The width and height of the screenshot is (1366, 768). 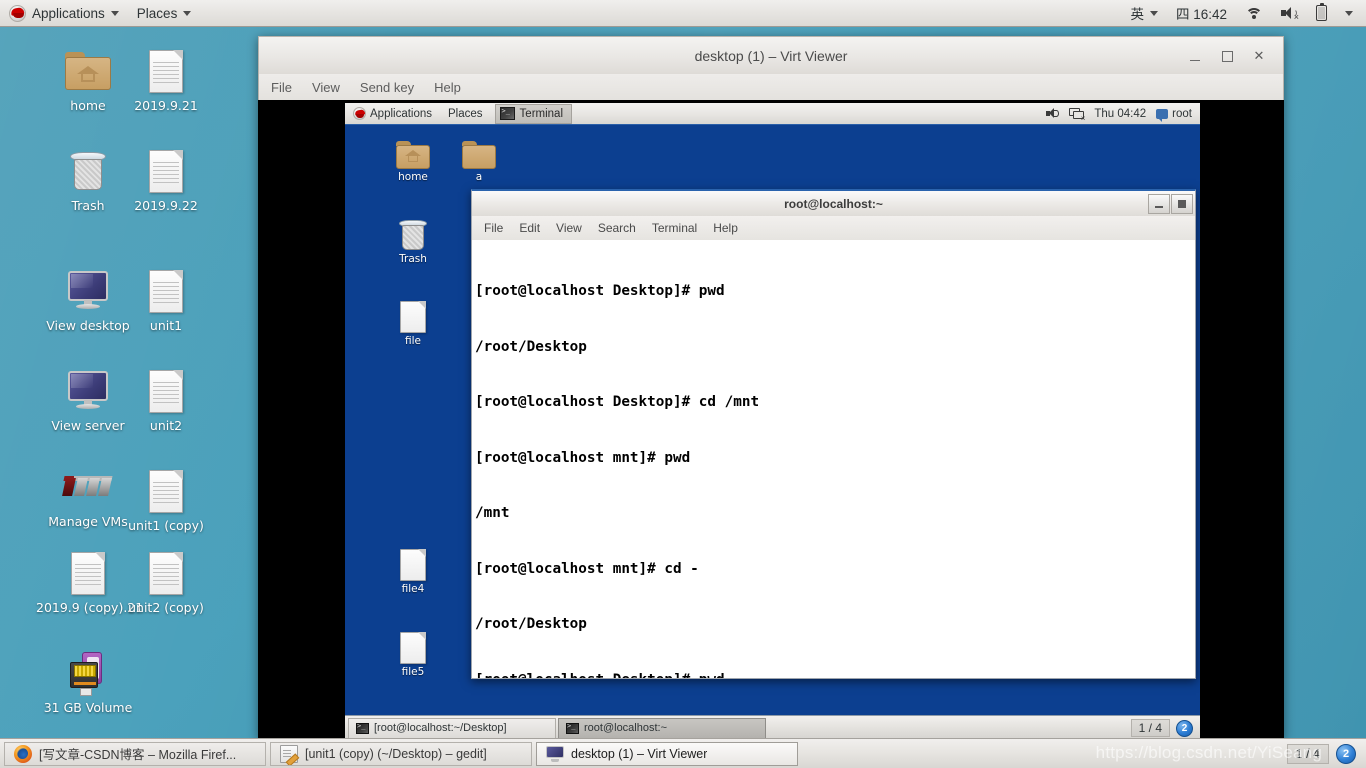 I want to click on menu-file: File, so click(x=281, y=87).